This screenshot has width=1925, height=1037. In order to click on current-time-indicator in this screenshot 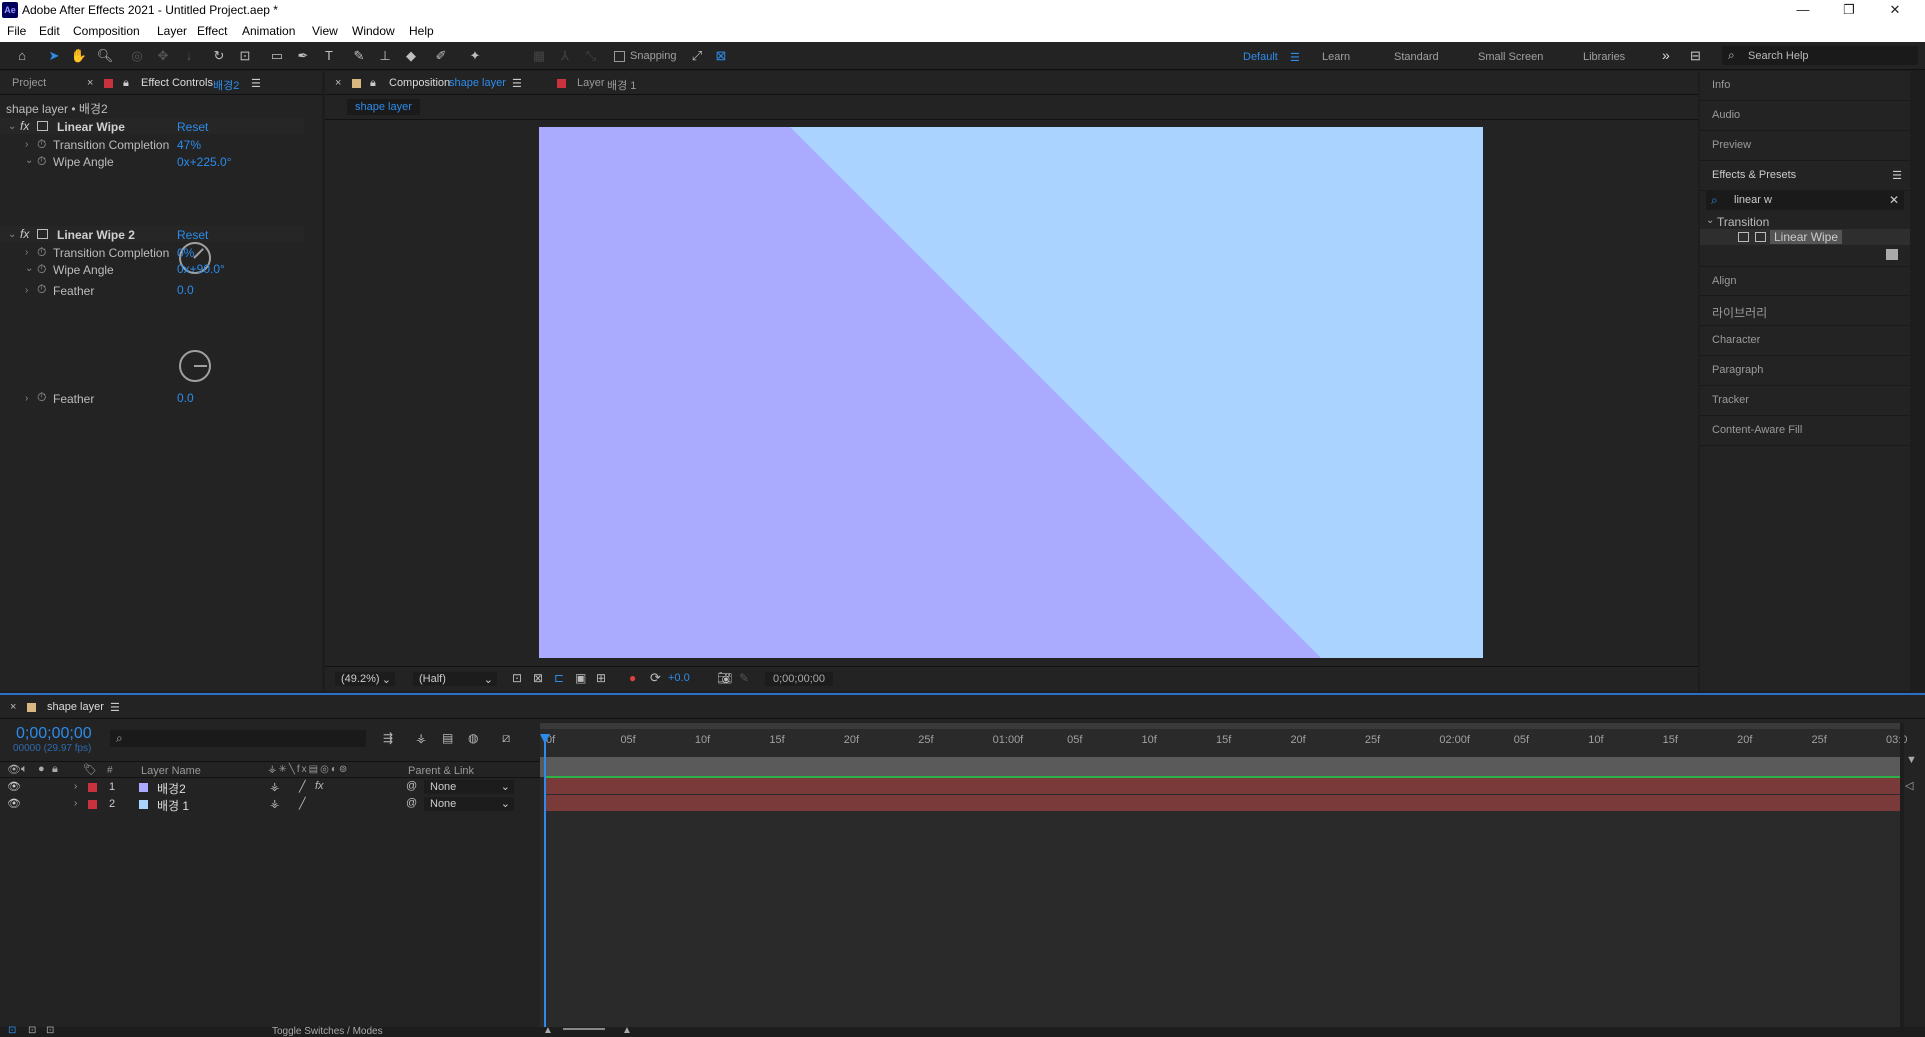, I will do `click(545, 883)`.